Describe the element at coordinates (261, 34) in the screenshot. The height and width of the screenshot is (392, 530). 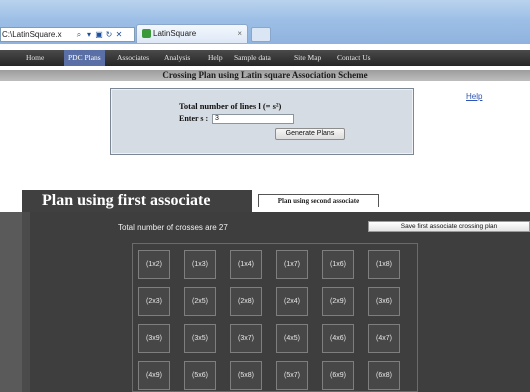
I see `new-tab-button` at that location.